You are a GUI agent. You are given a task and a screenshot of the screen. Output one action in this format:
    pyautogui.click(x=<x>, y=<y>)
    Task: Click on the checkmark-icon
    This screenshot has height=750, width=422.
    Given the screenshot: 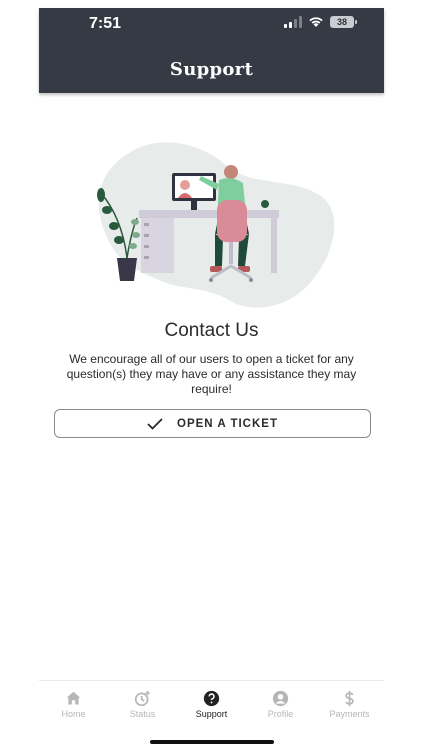 What is the action you would take?
    pyautogui.click(x=155, y=423)
    